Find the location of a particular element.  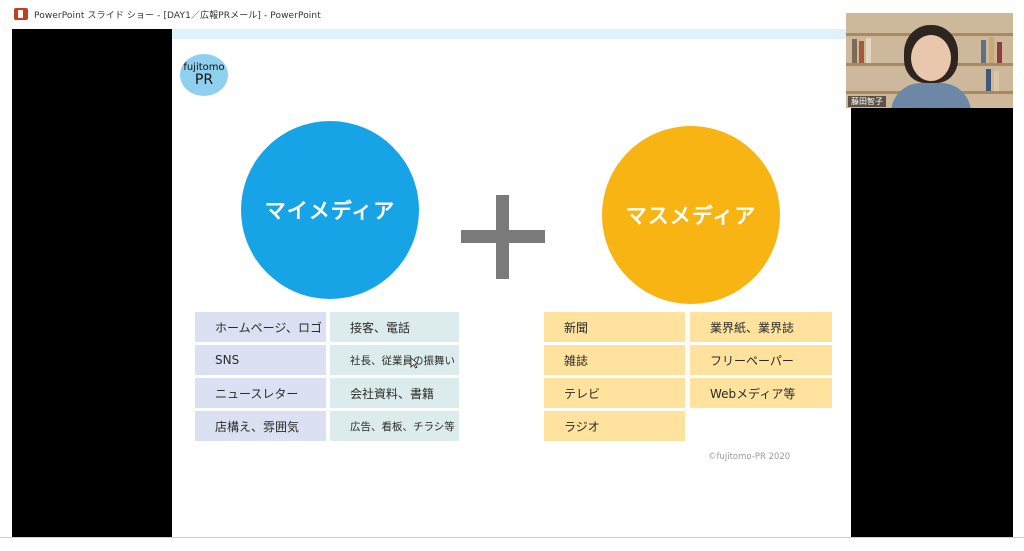

plus-icon-vertical is located at coordinates (502, 237).